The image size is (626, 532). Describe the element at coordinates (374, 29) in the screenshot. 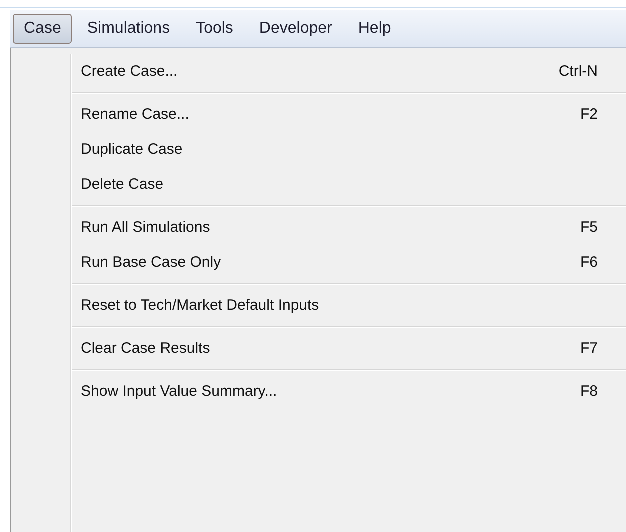

I see `menu-title: Help` at that location.